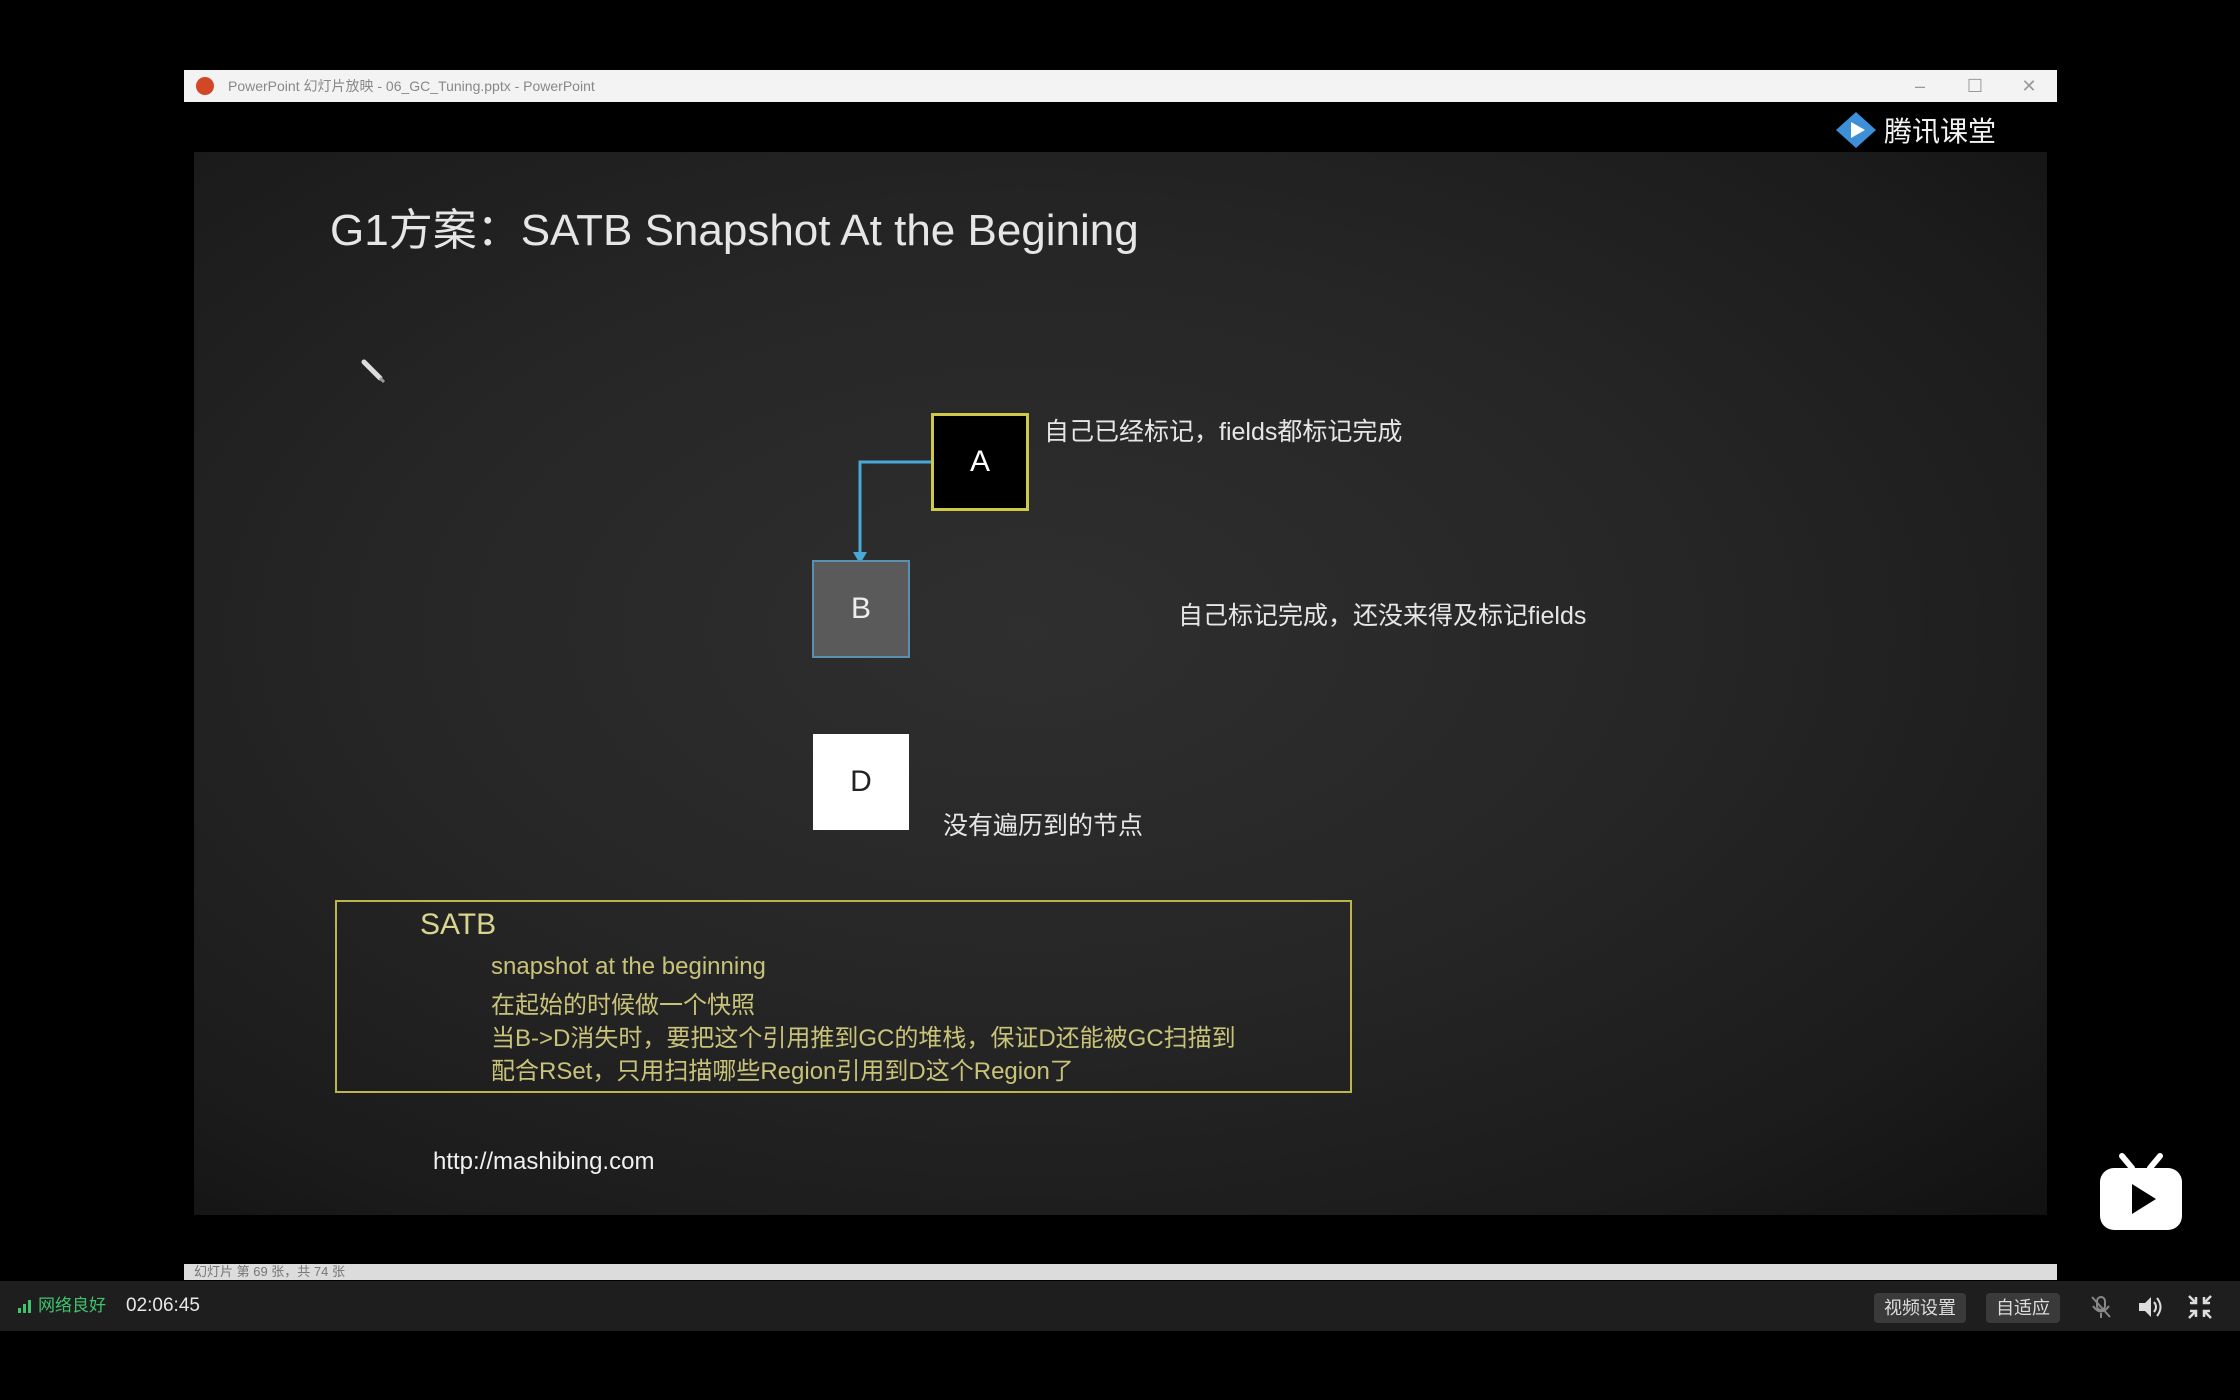  I want to click on ppt-status-bar: 幻灯片 第 69 张，共 74 张, so click(1120, 1272).